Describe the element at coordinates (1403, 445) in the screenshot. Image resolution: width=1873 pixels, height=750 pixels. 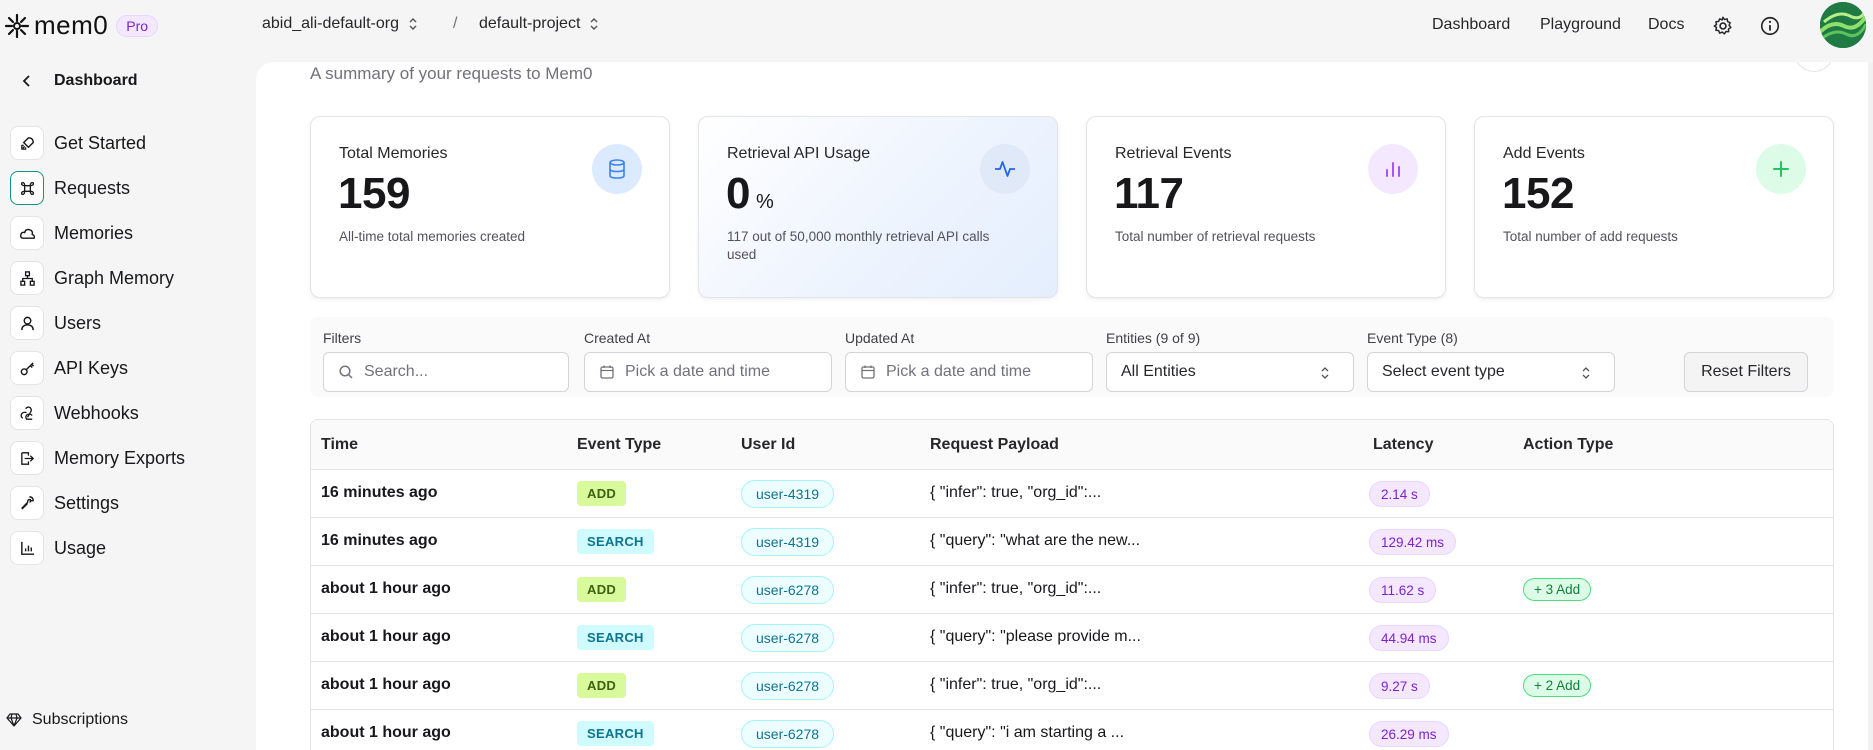
I see `column-header-latency: Latency` at that location.